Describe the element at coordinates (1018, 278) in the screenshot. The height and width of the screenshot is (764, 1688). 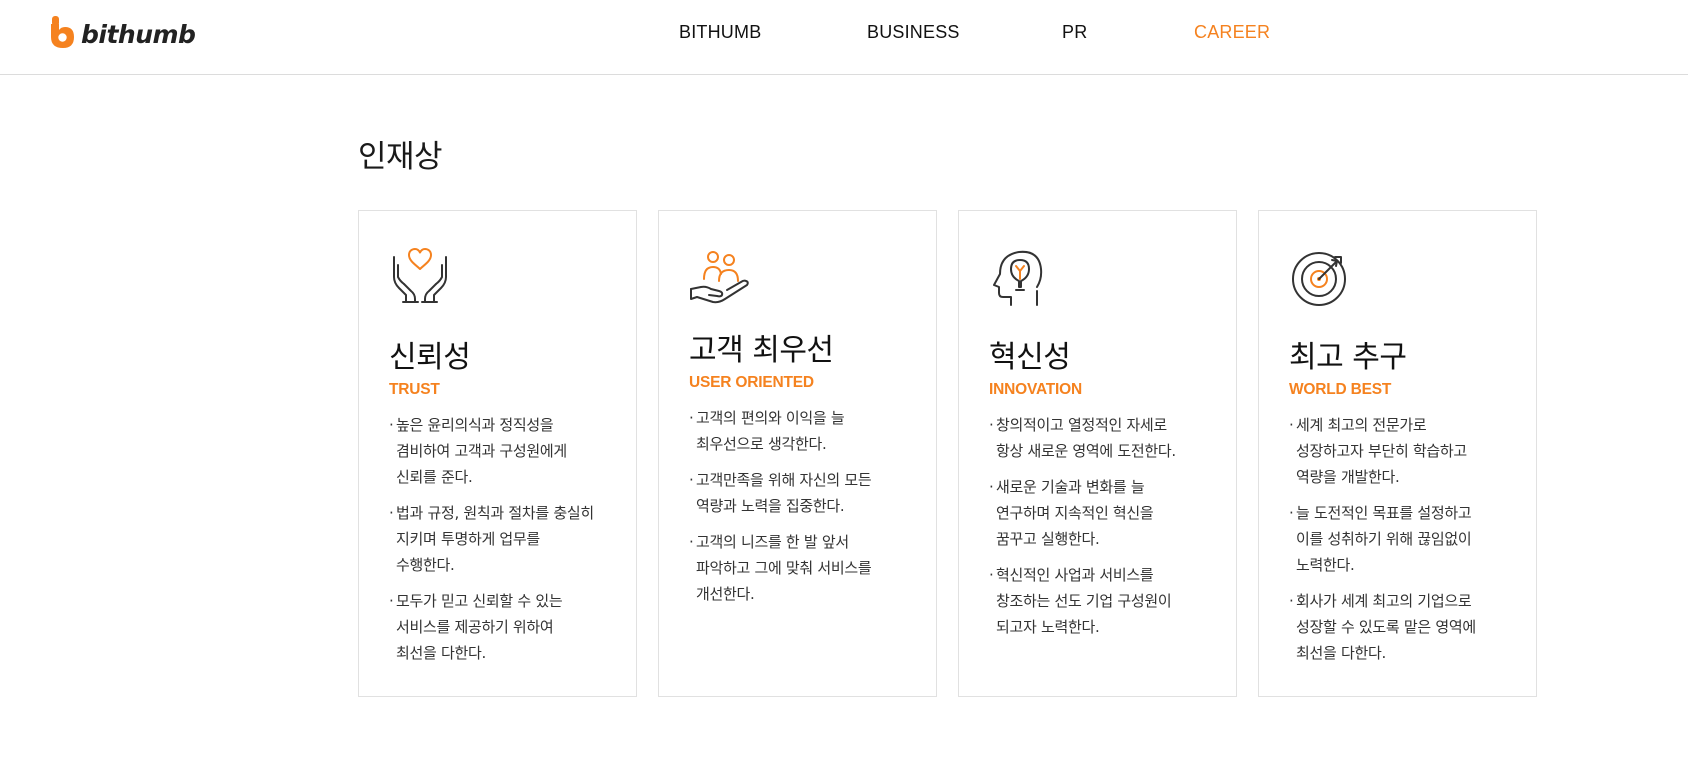
I see `head-bulb-icon` at that location.